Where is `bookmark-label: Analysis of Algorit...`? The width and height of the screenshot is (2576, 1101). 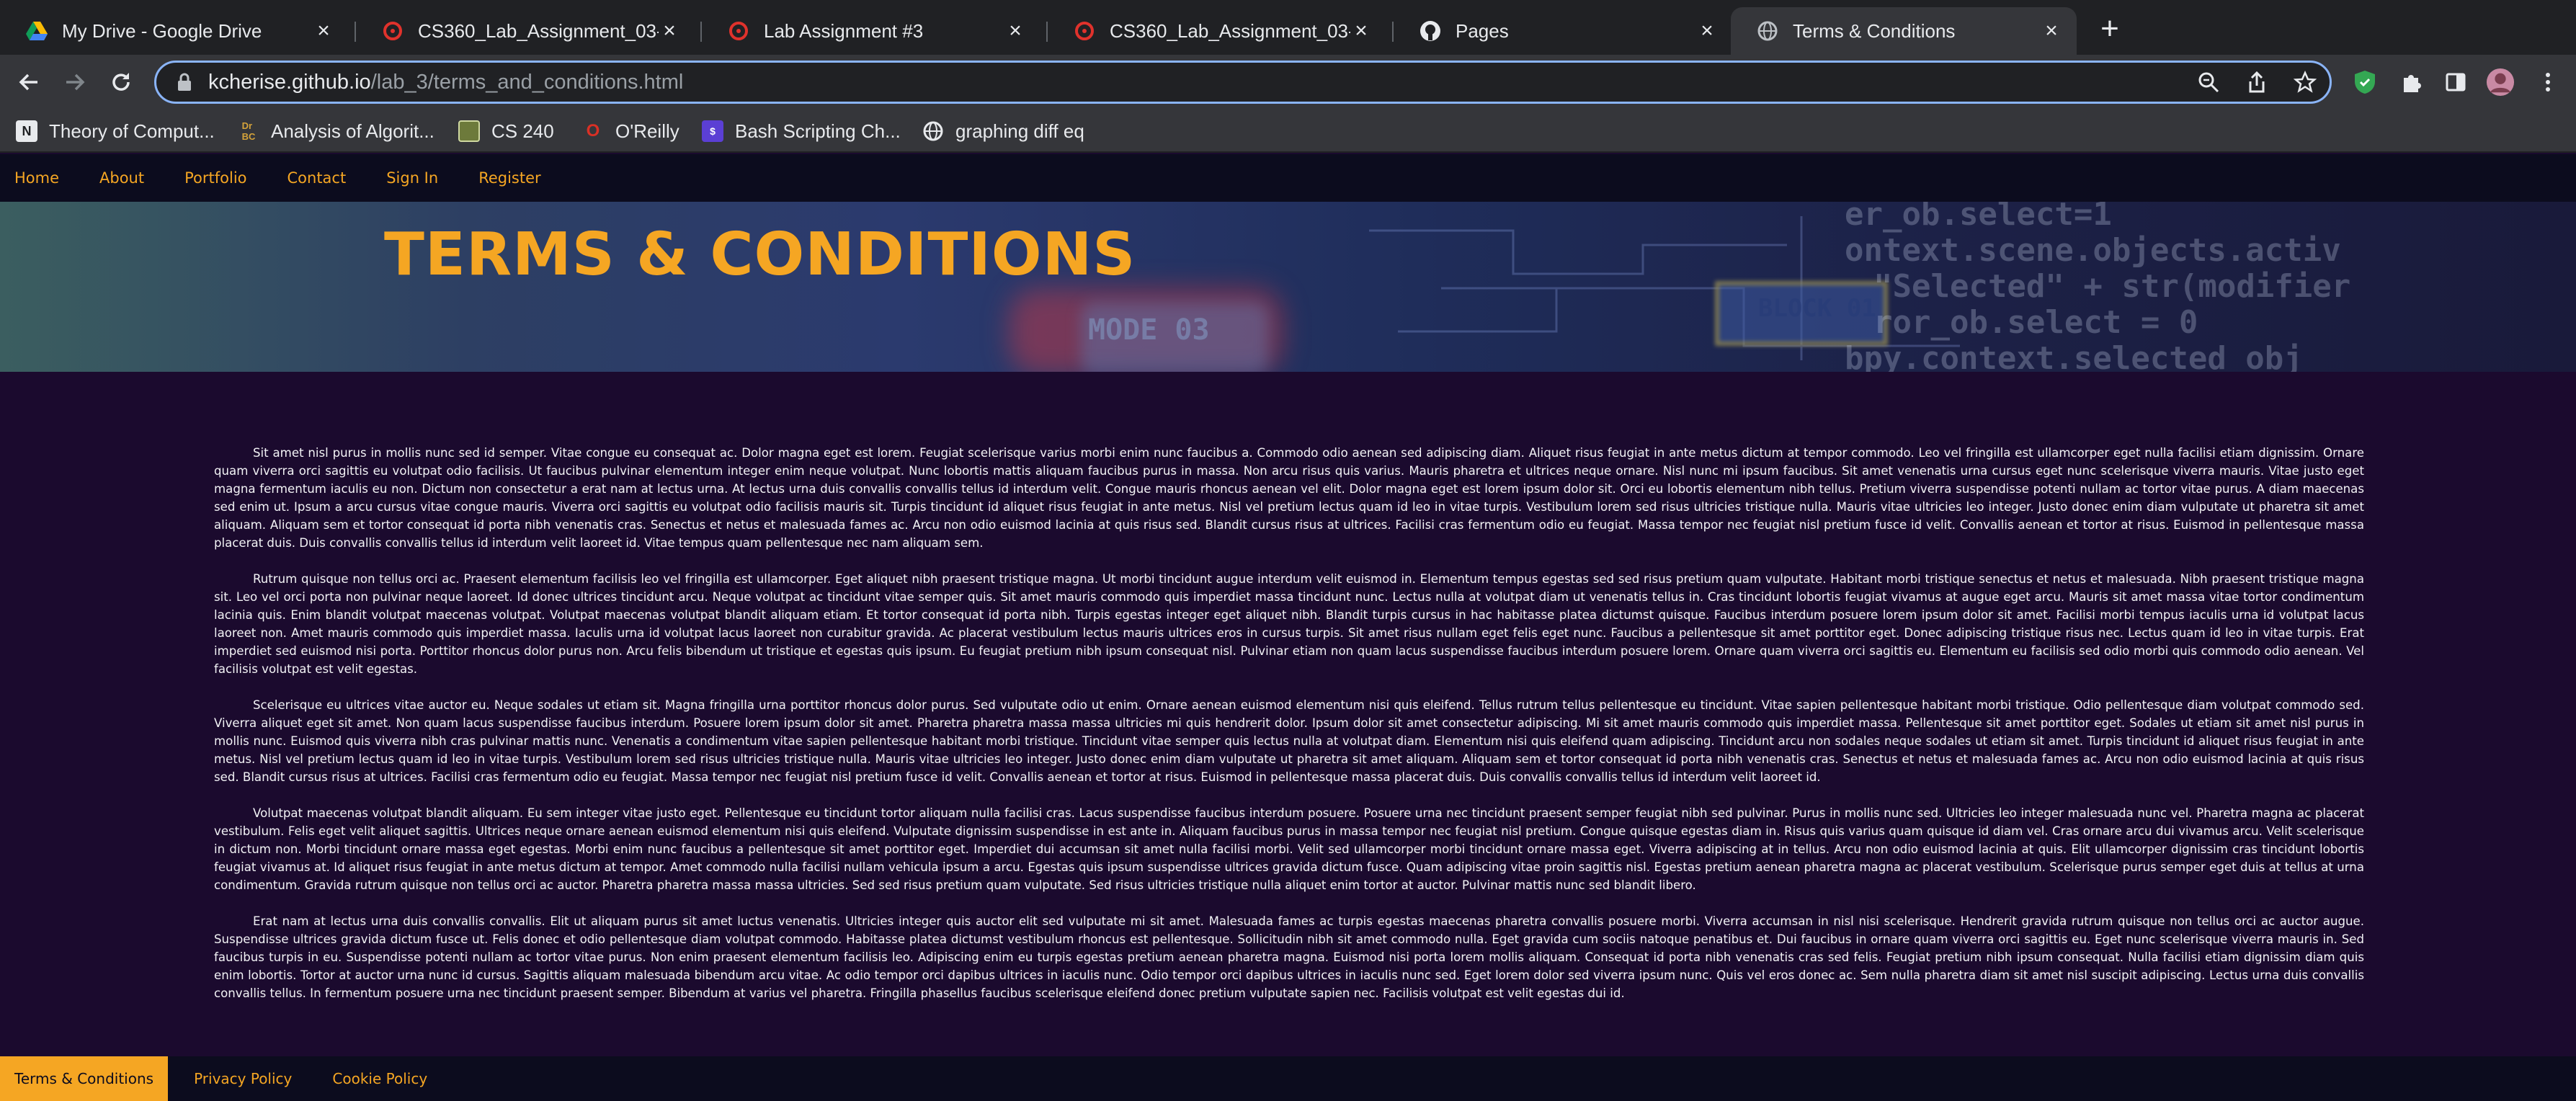 bookmark-label: Analysis of Algorit... is located at coordinates (352, 131).